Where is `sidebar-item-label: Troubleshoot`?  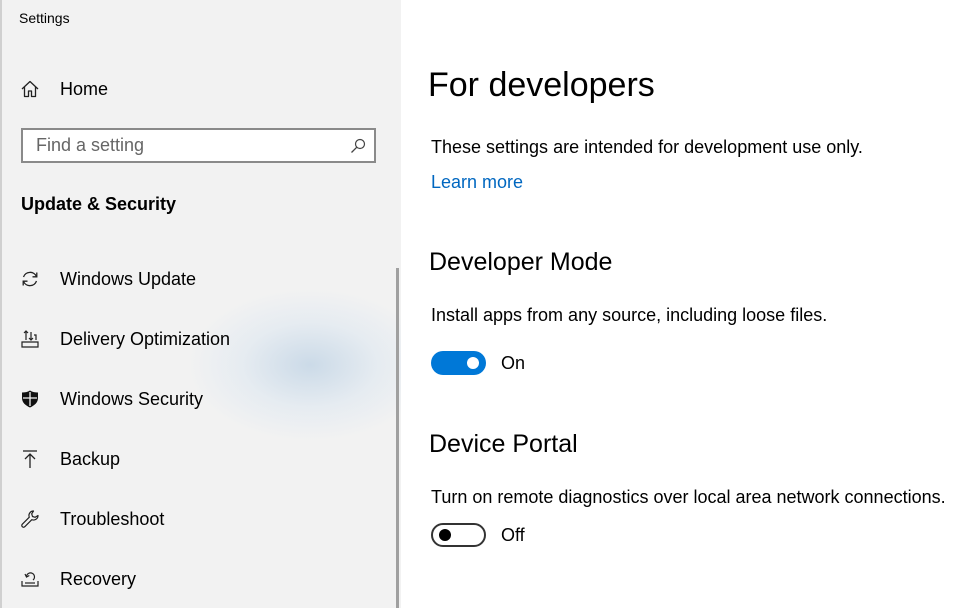
sidebar-item-label: Troubleshoot is located at coordinates (112, 518).